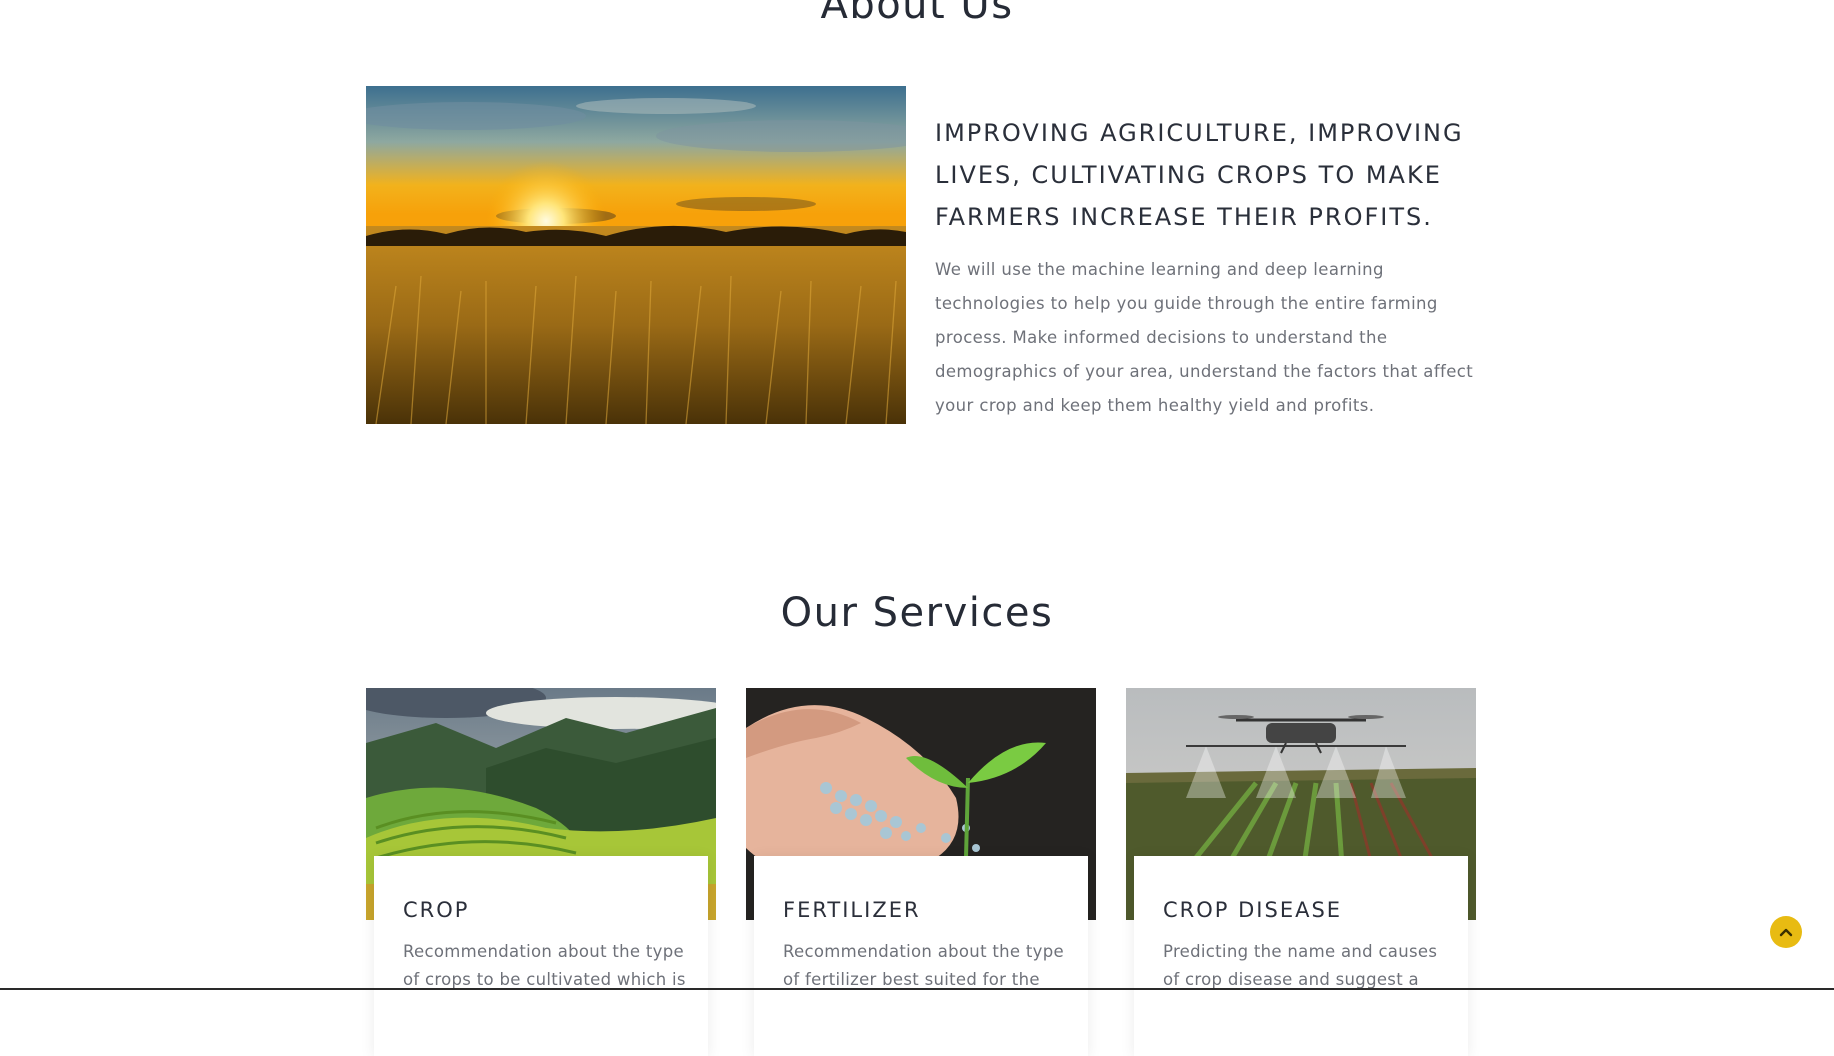  What do you see at coordinates (917, 14) in the screenshot?
I see `about-title: About Us` at bounding box center [917, 14].